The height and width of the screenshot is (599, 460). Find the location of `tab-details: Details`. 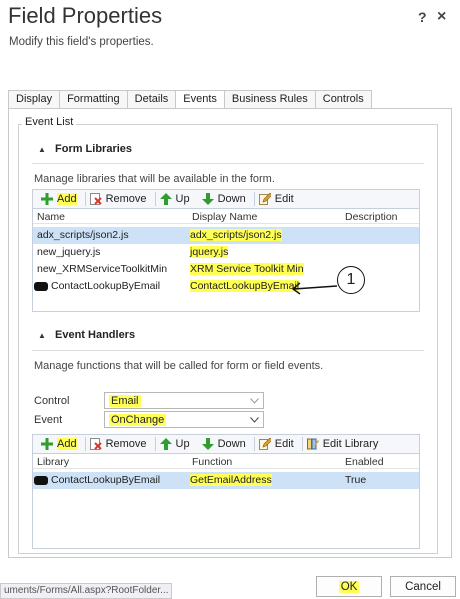

tab-details: Details is located at coordinates (151, 99).